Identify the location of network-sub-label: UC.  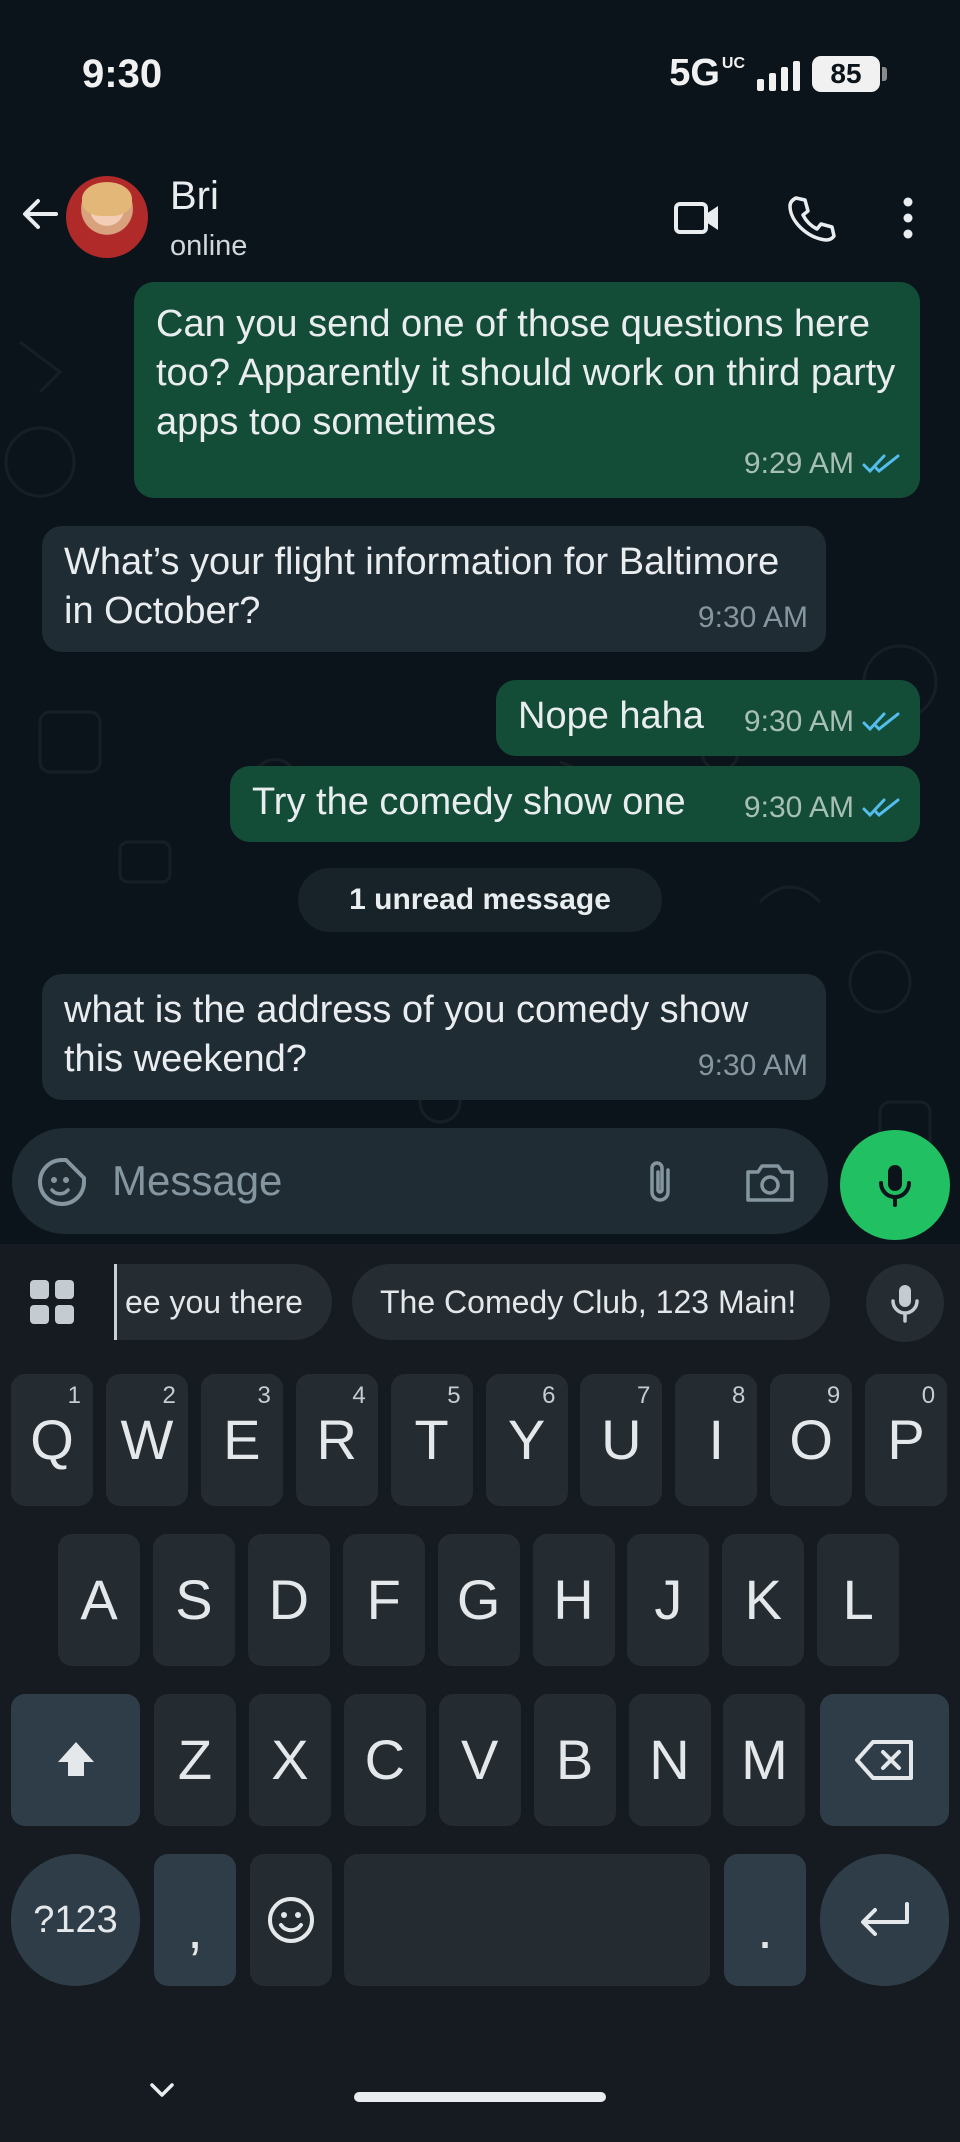
(733, 63).